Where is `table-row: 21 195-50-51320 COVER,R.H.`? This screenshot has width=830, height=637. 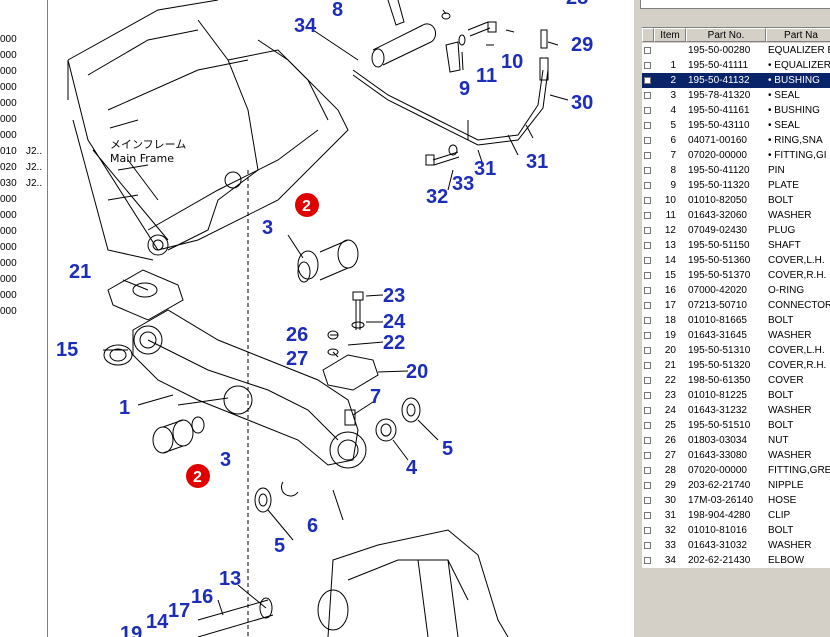 table-row: 21 195-50-51320 COVER,R.H. is located at coordinates (736, 365).